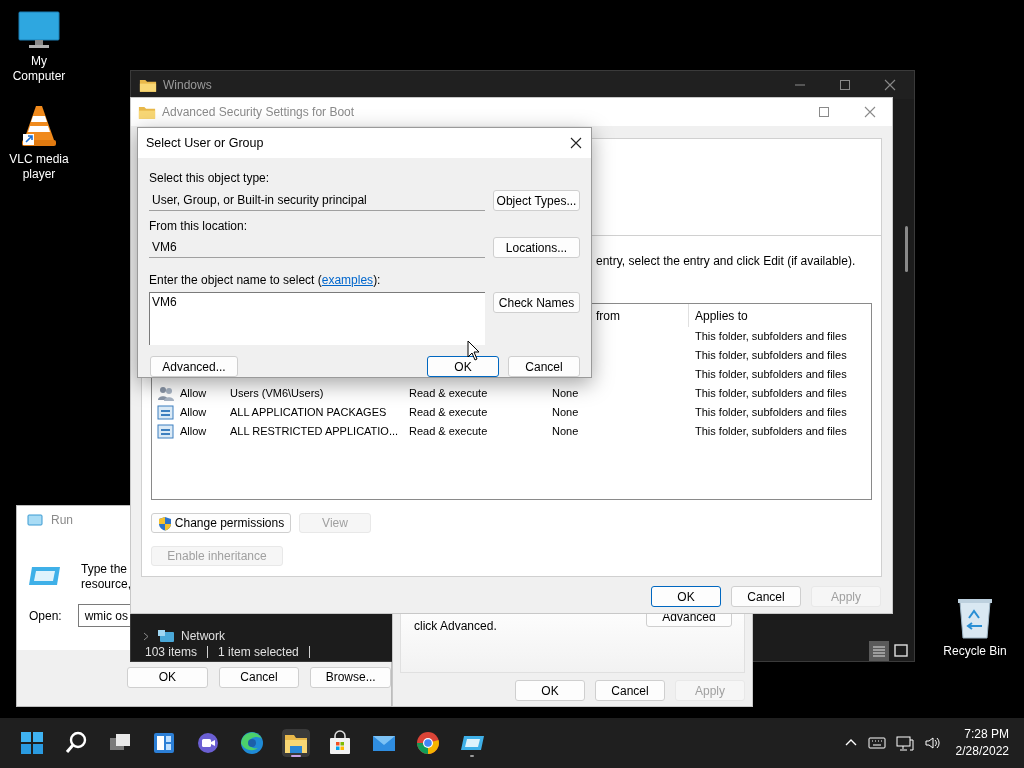 The image size is (1024, 768). I want to click on table-cell-text: Users (VM6\Users), so click(277, 394).